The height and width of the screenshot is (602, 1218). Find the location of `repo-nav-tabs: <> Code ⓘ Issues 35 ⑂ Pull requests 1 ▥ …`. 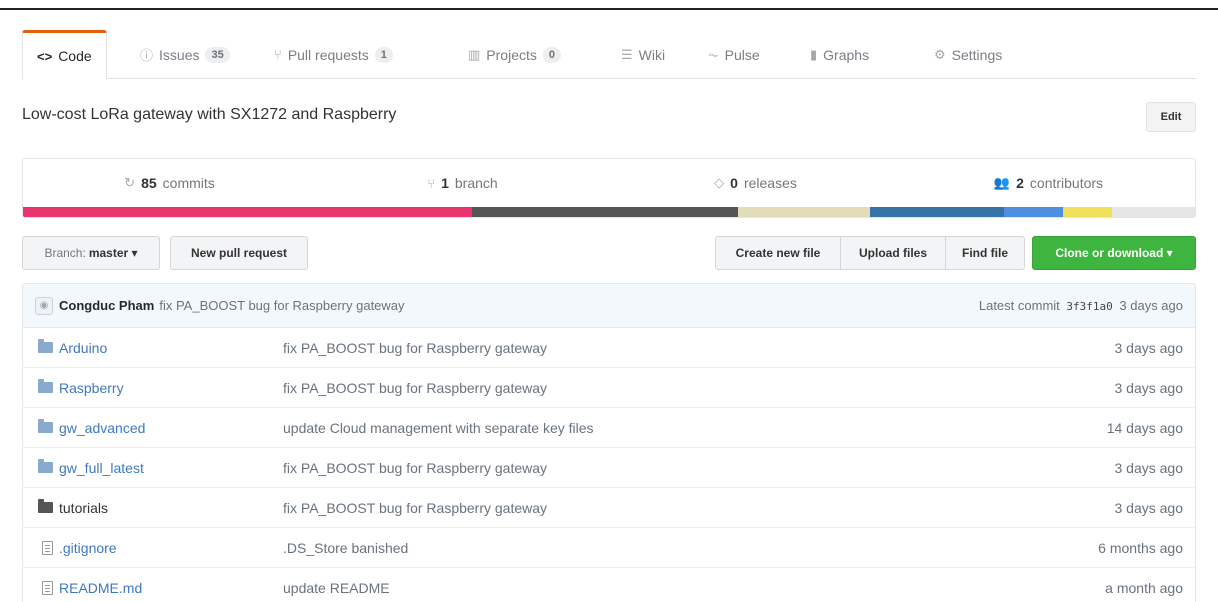

repo-nav-tabs: <> Code ⓘ Issues 35 ⑂ Pull requests 1 ▥ … is located at coordinates (609, 55).